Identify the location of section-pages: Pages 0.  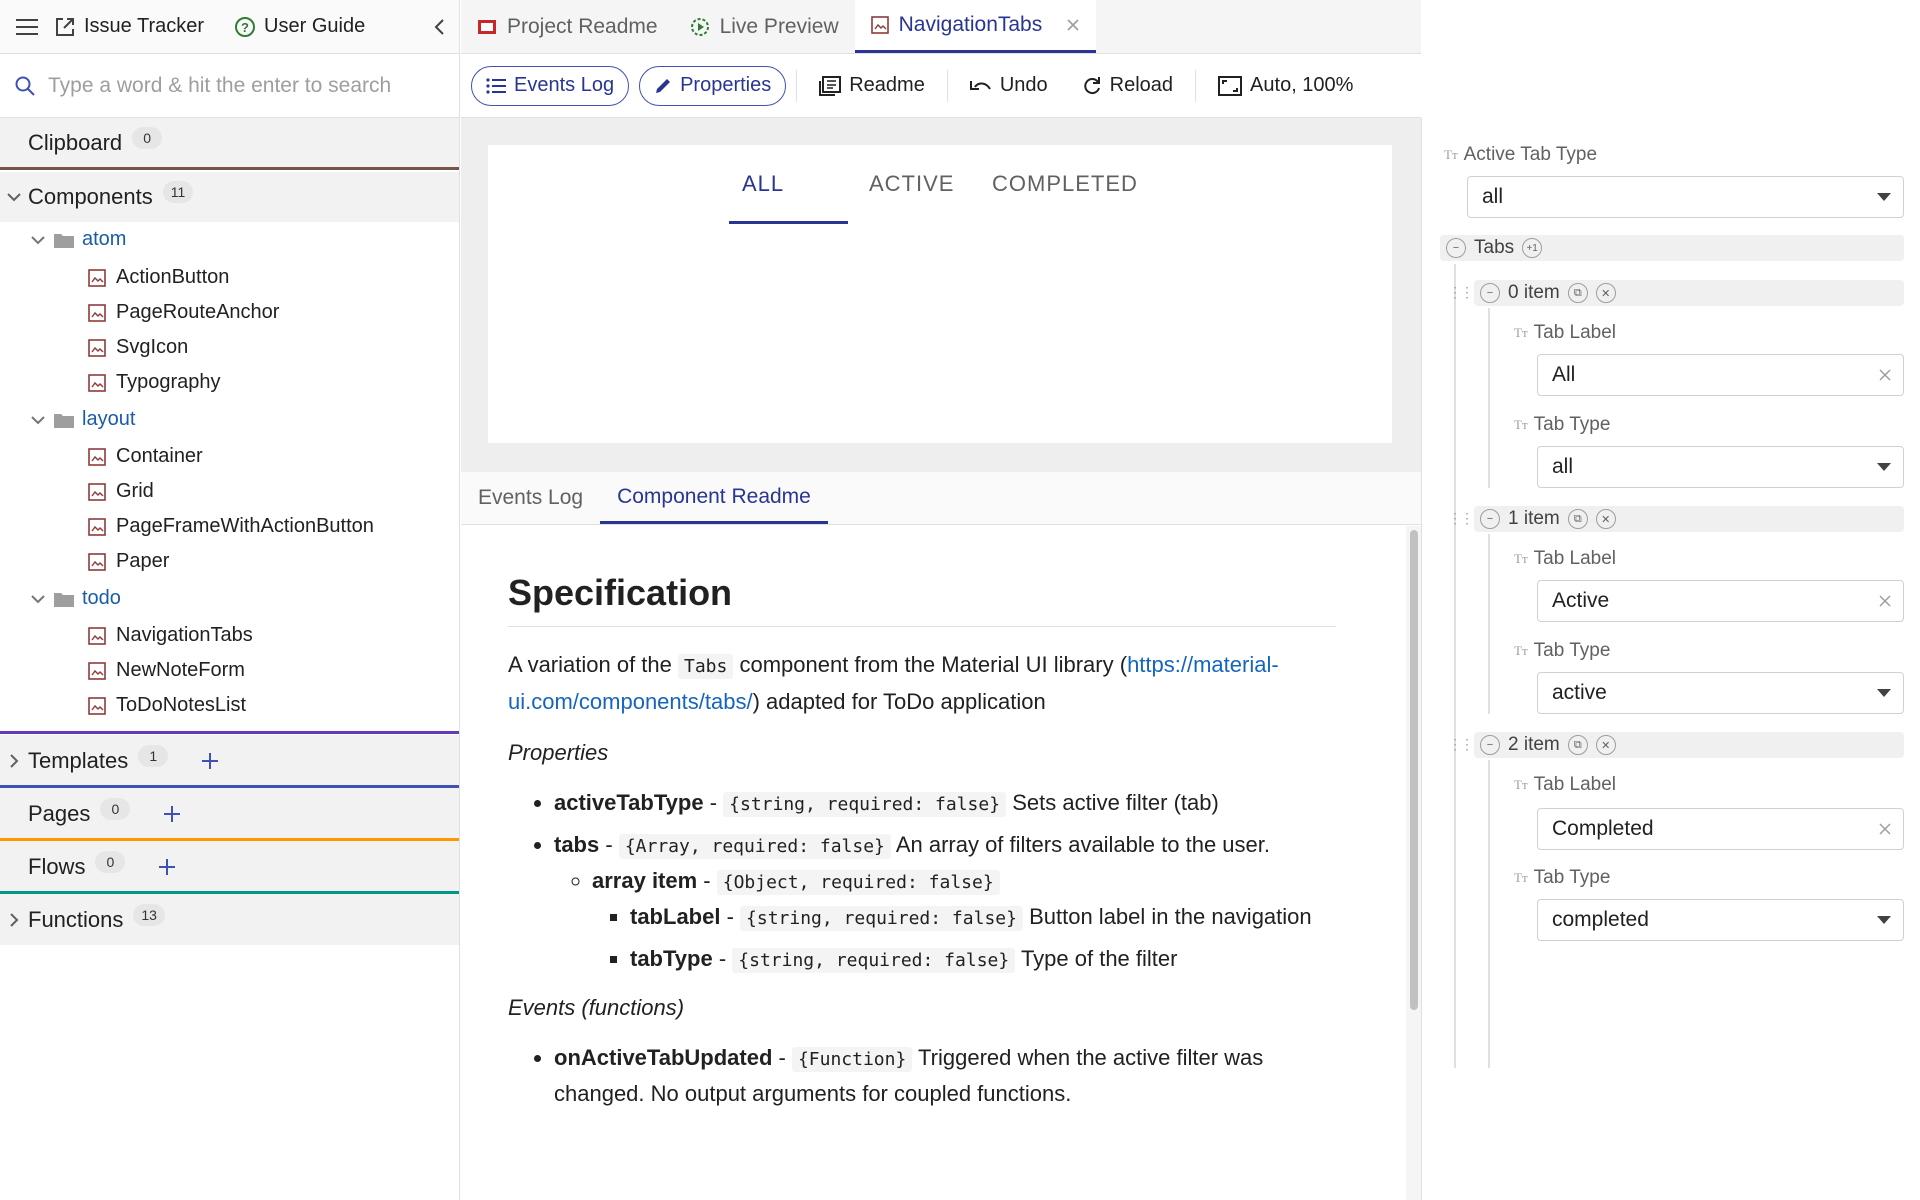
(229, 813).